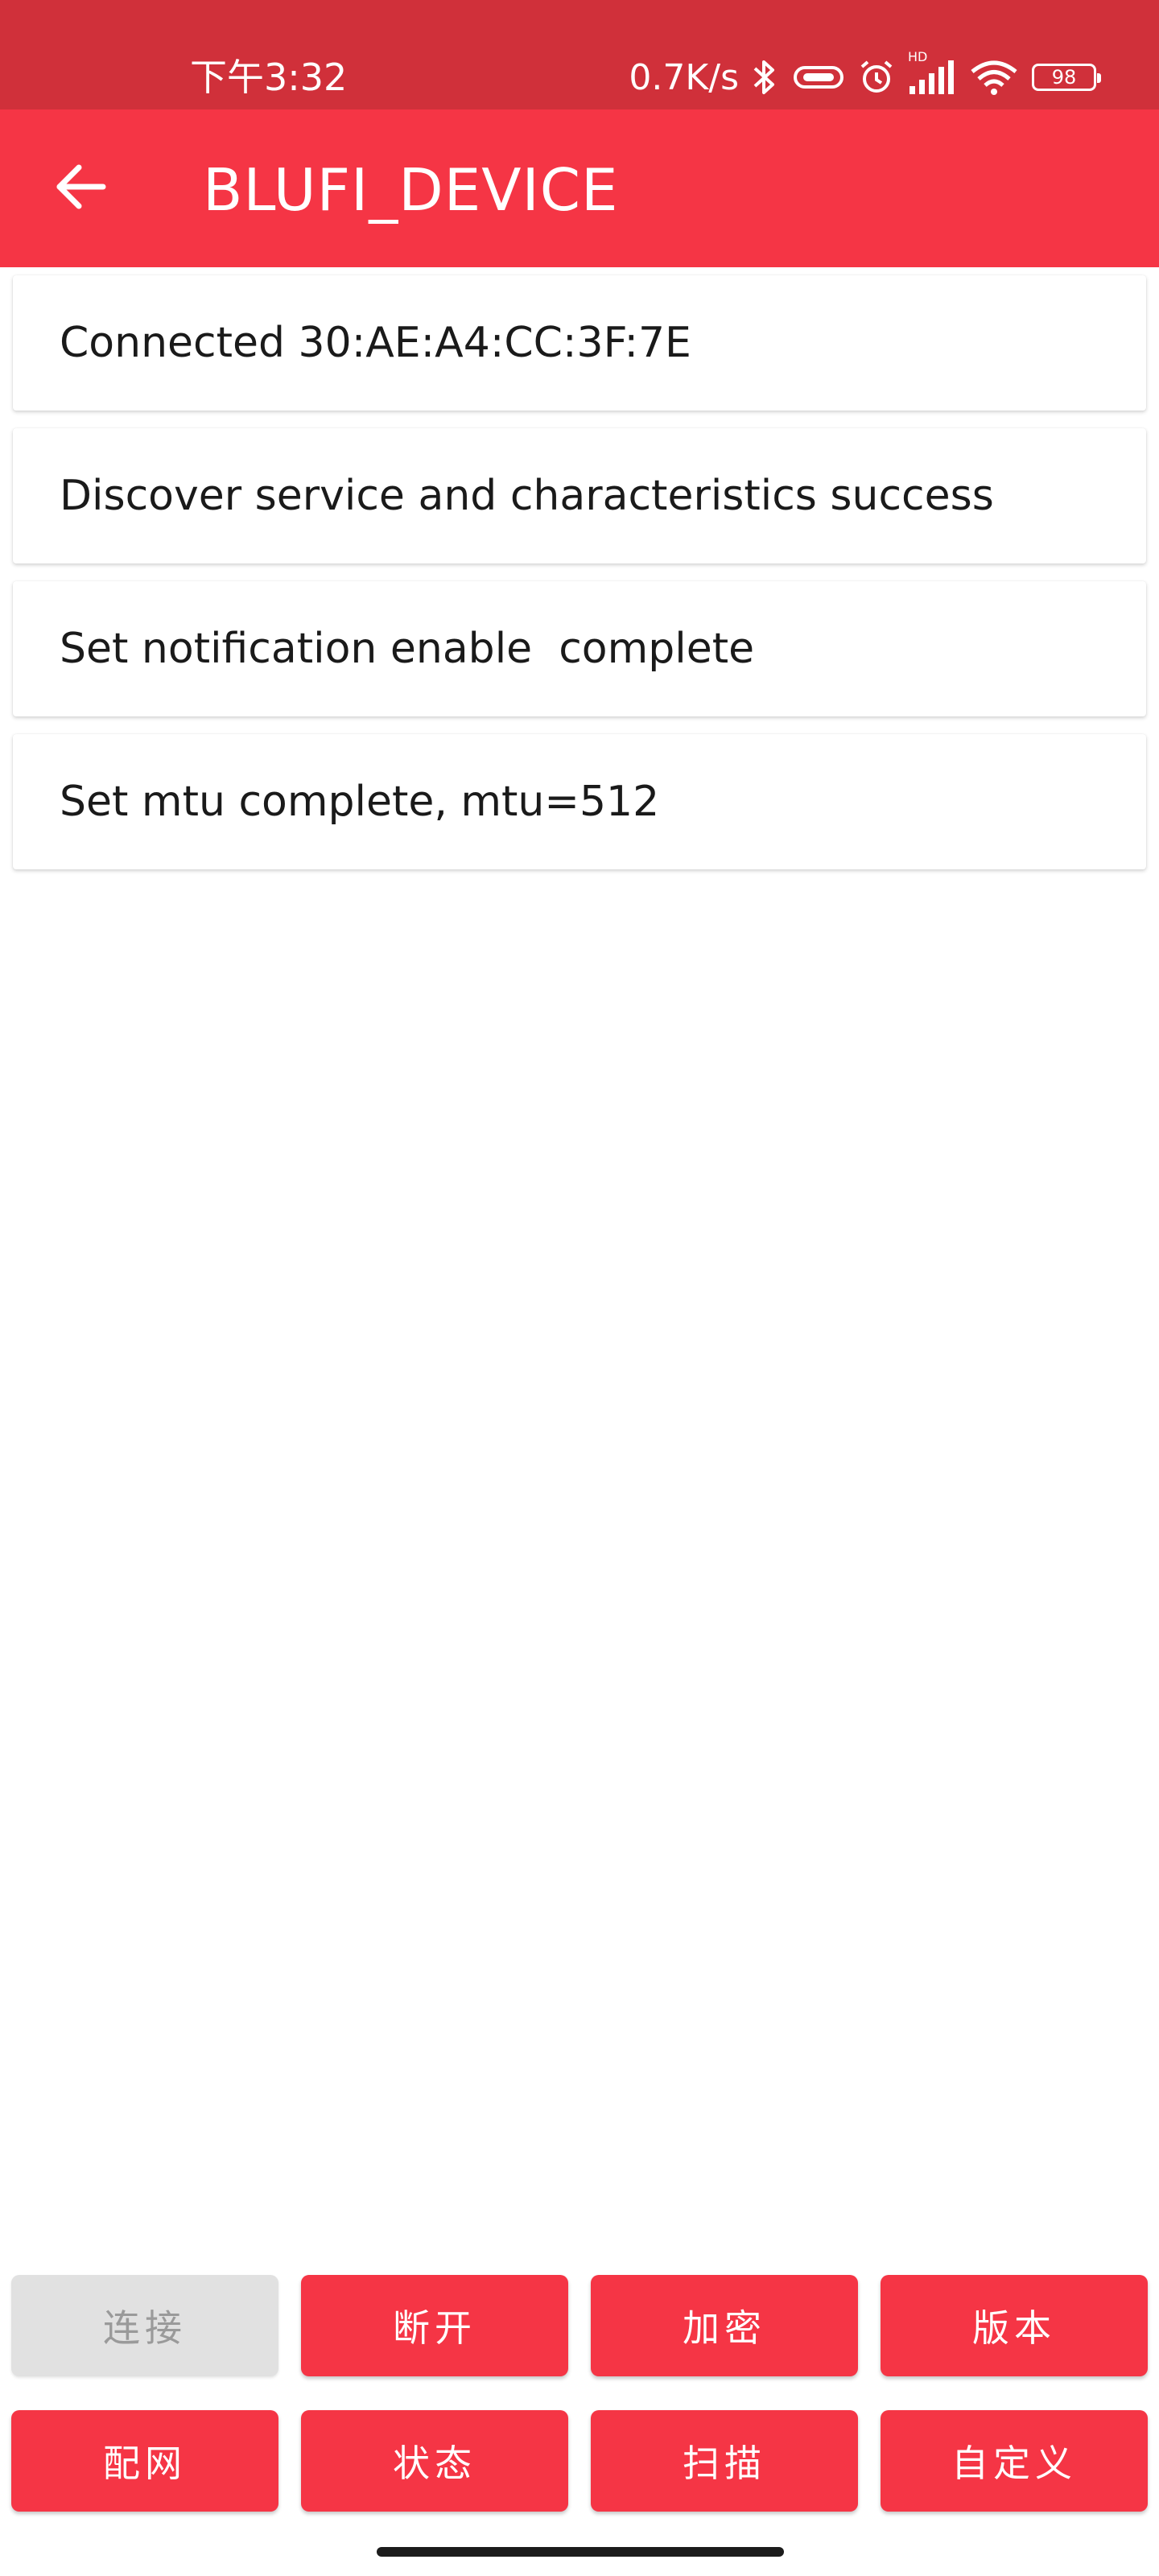 The image size is (1159, 2576). I want to click on battery-level: 98, so click(1064, 77).